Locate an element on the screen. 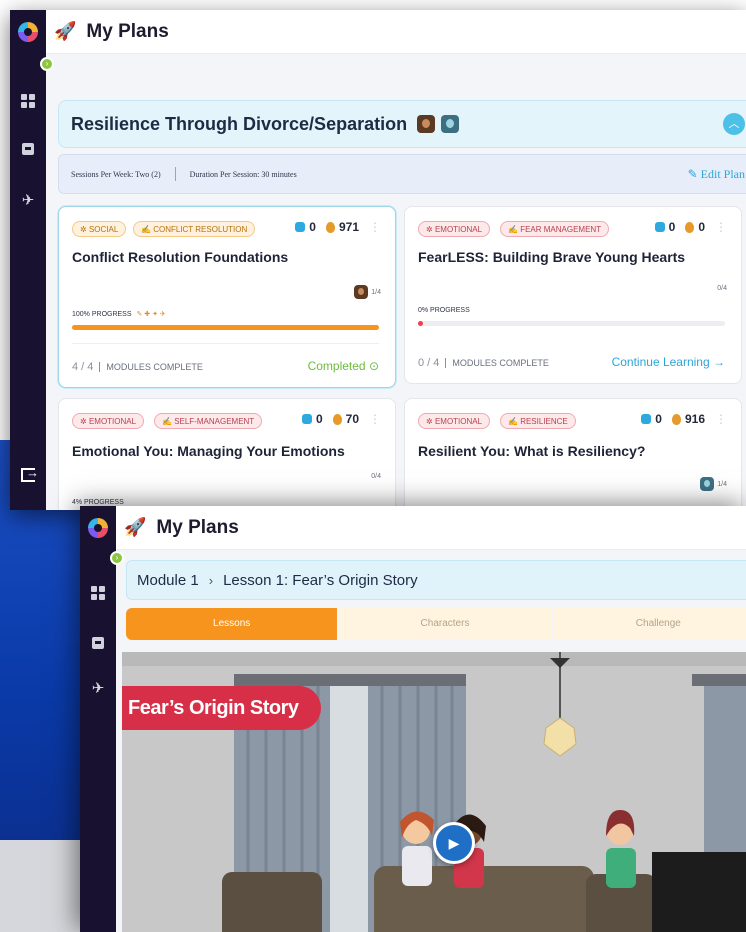 This screenshot has width=746, height=932. tag-resilience: ✍ RESILIENCE is located at coordinates (538, 421).